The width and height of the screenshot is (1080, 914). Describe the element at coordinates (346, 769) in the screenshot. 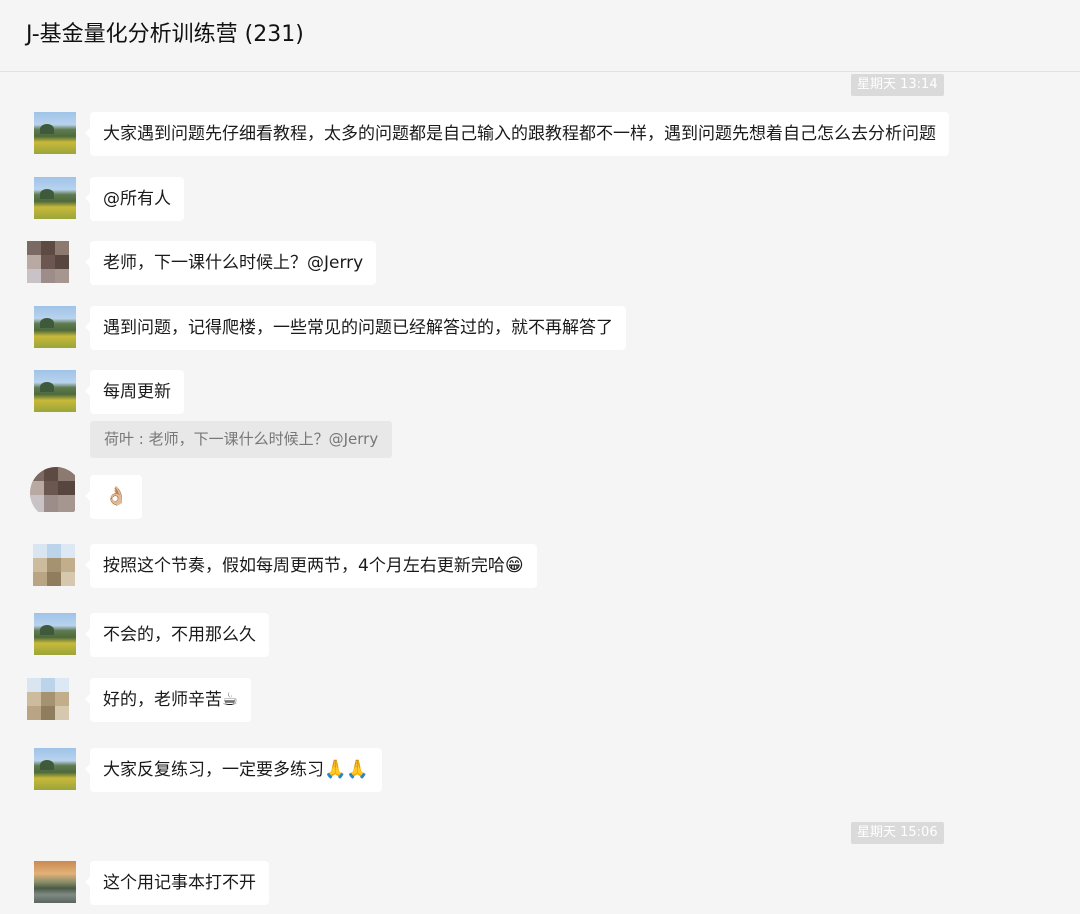

I see `pray-emoji: 🙏🙏` at that location.